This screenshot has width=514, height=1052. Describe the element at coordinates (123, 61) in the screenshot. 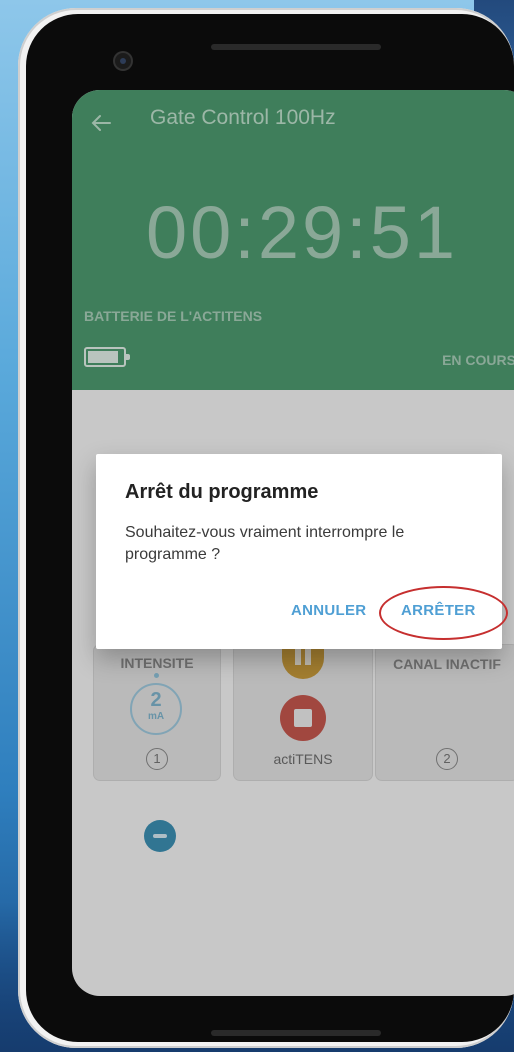

I see `front-camera` at that location.